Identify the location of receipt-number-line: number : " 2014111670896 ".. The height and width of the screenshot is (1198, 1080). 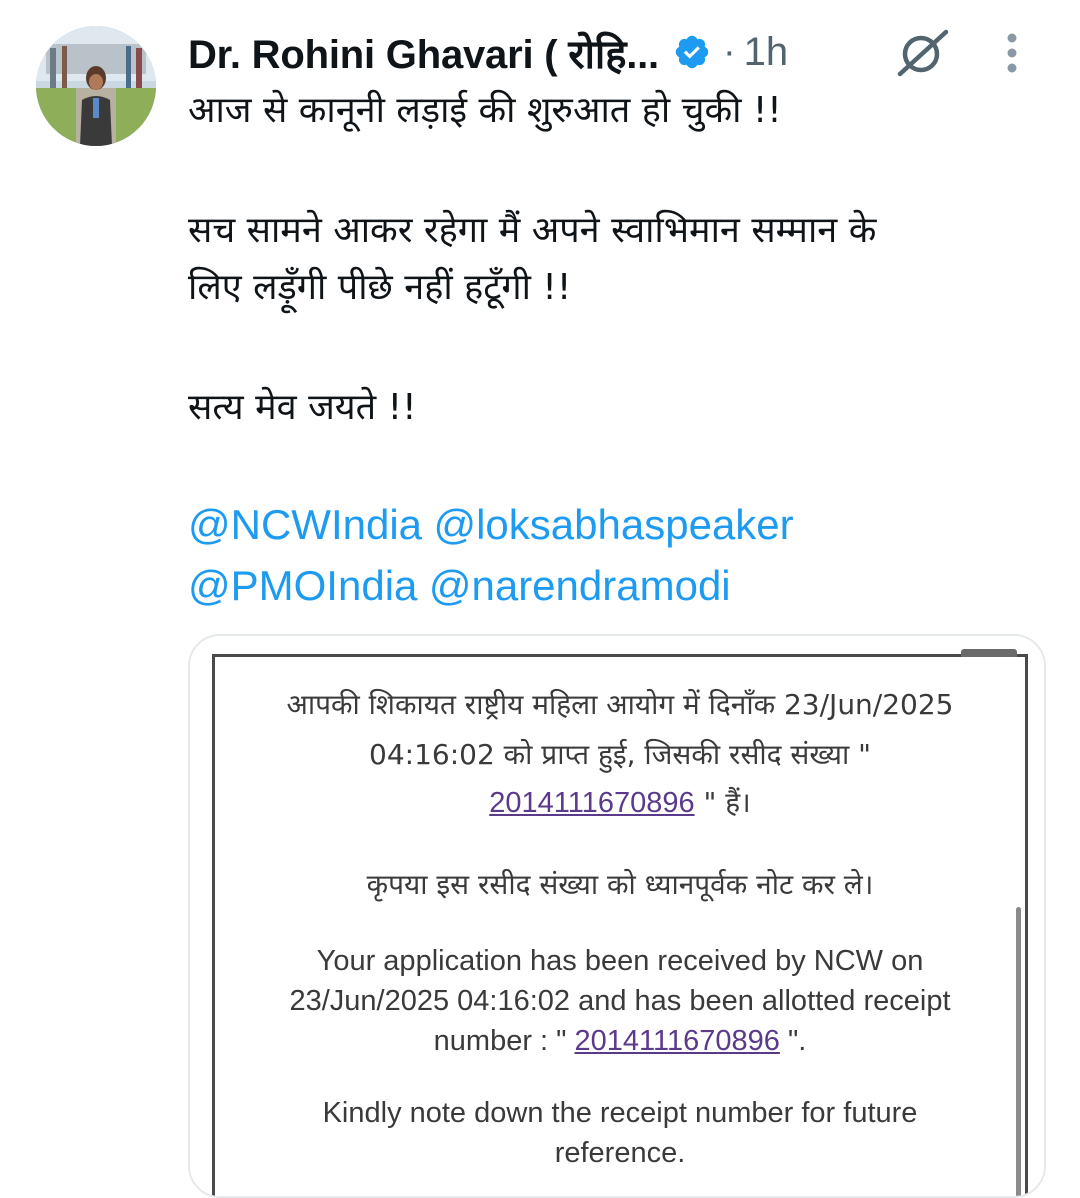
(620, 1041).